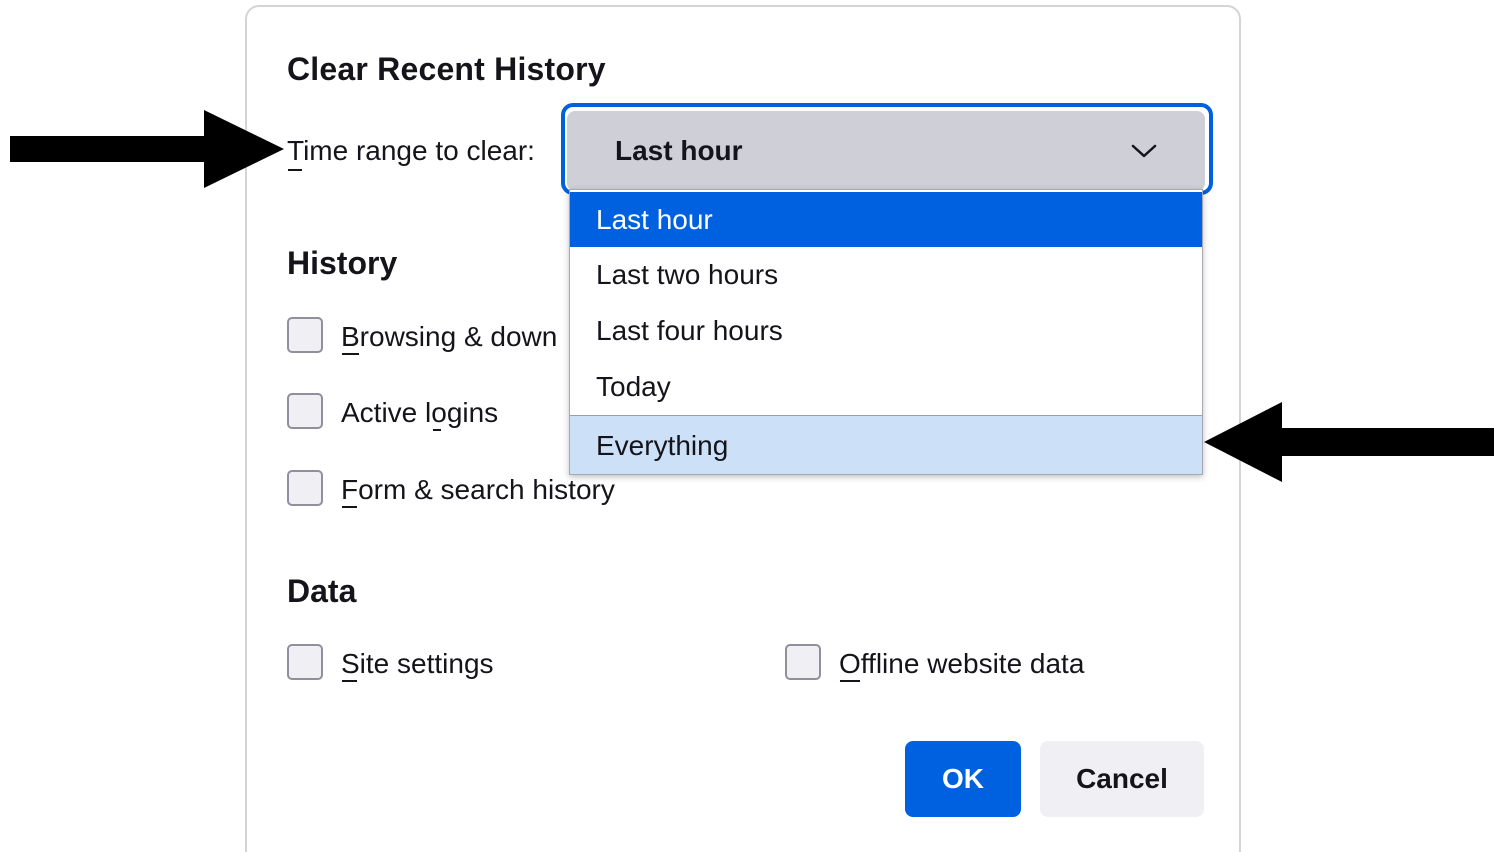 This screenshot has height=852, width=1494. Describe the element at coordinates (850, 681) in the screenshot. I see `mnemonic-underline-offline` at that location.